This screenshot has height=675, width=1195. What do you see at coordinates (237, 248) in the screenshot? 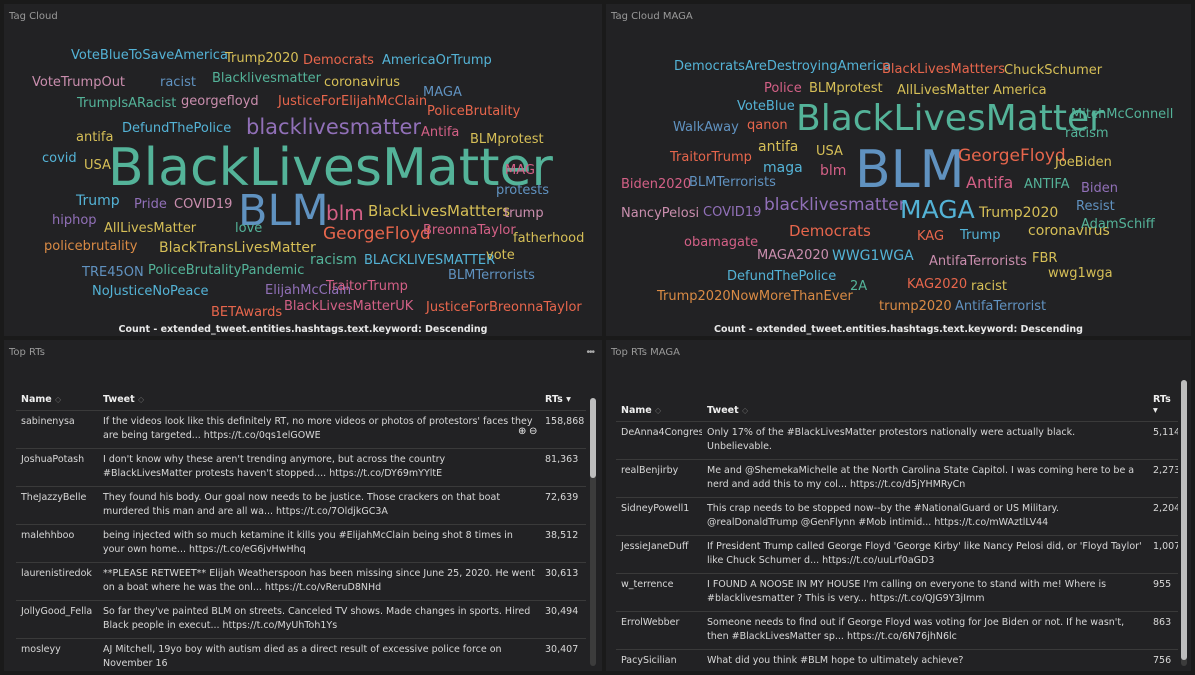
I see `cloud-word: BlackTransLivesMatter` at bounding box center [237, 248].